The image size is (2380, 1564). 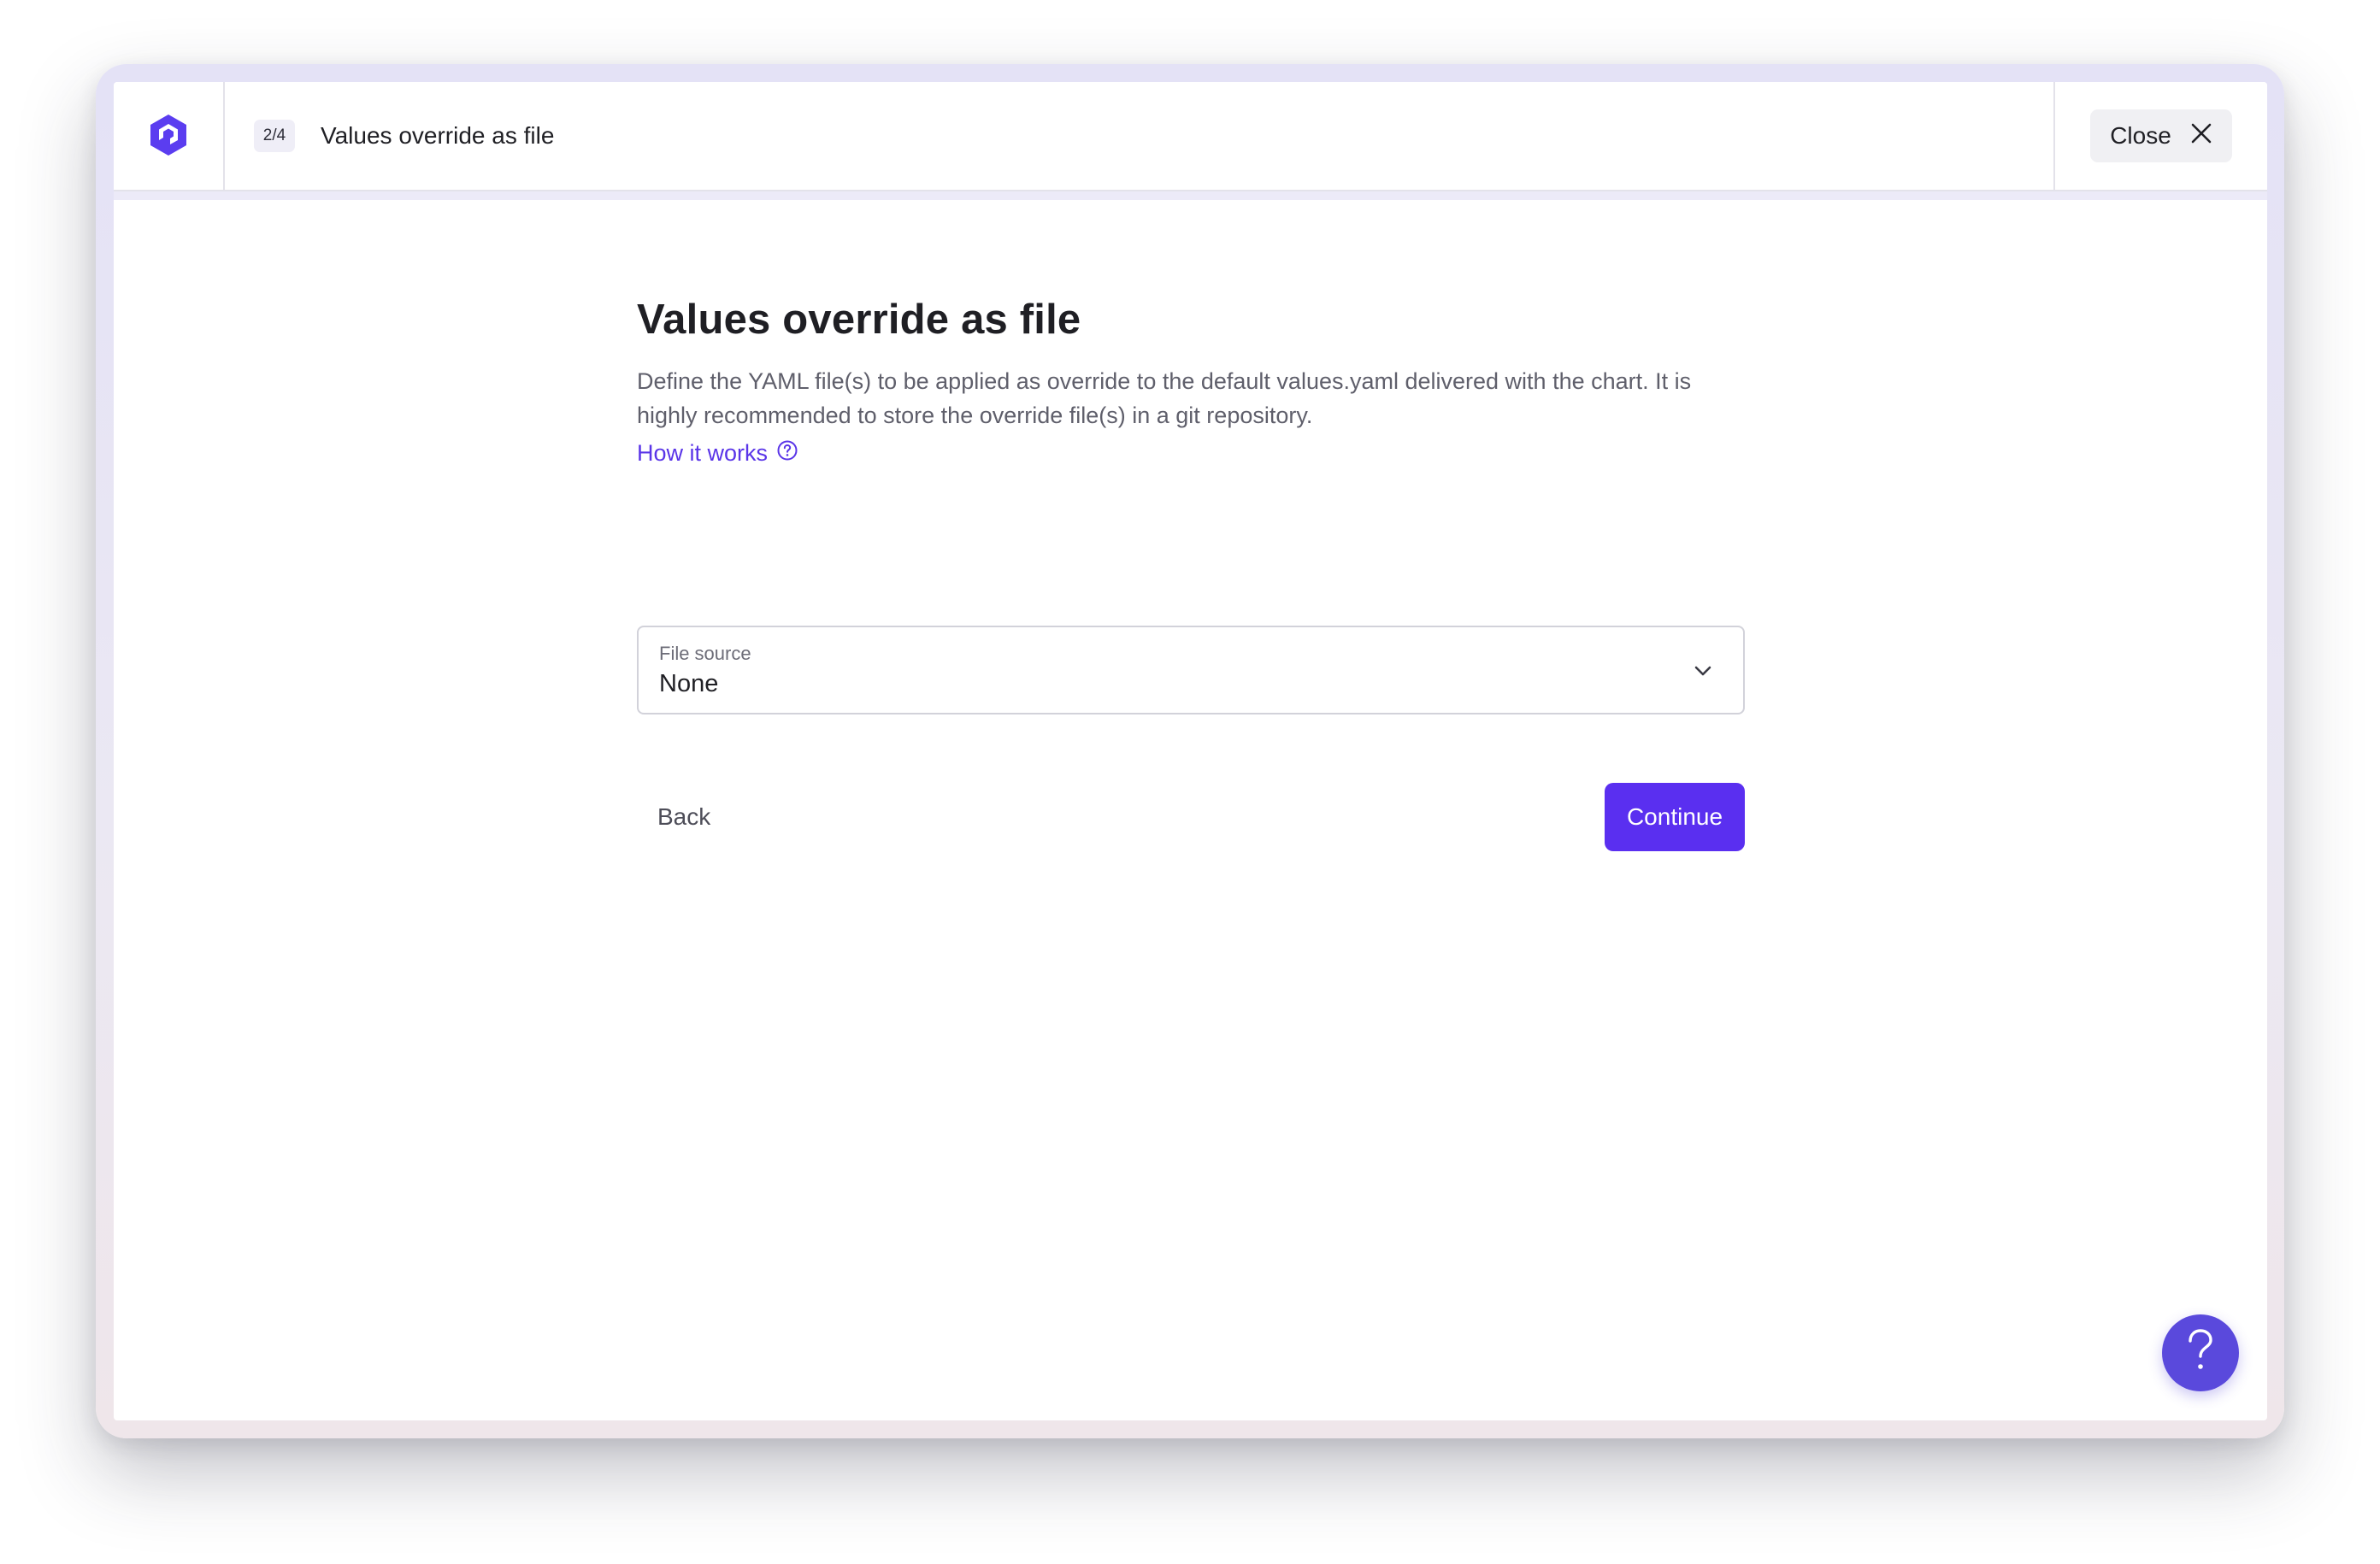 What do you see at coordinates (1191, 195) in the screenshot?
I see `topbar-accent-strip` at bounding box center [1191, 195].